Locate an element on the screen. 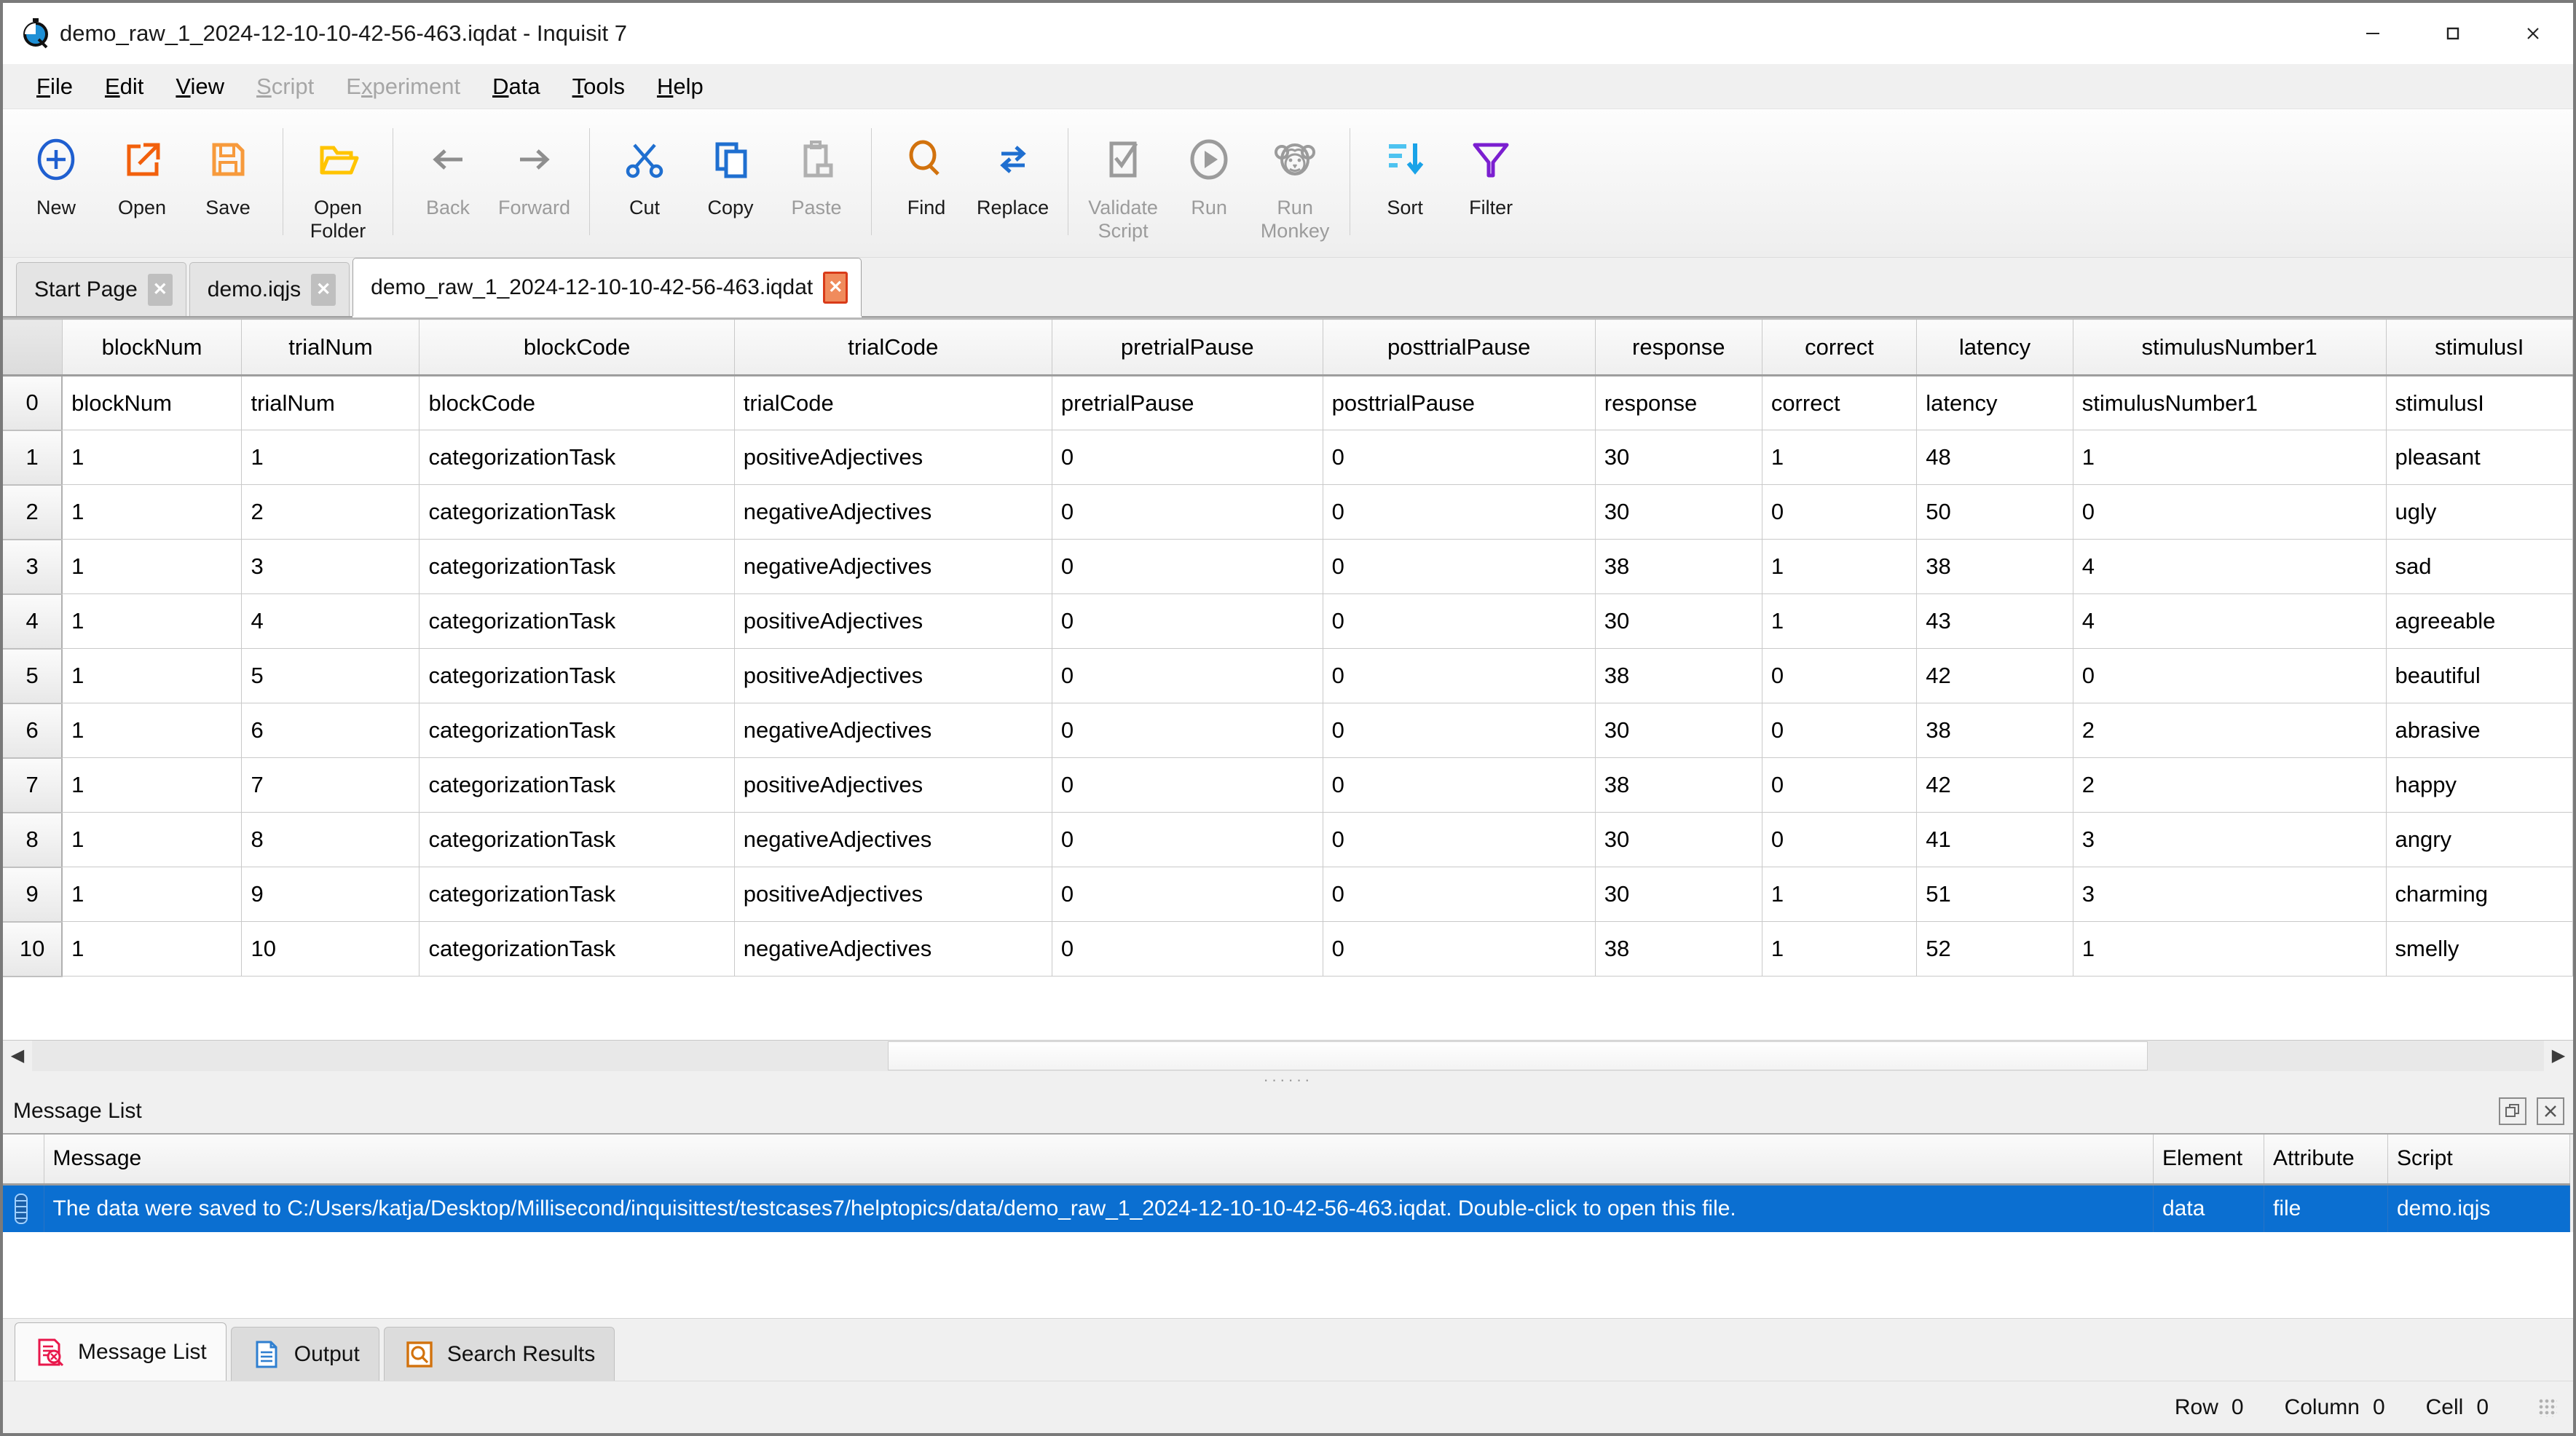 This screenshot has width=2576, height=1436. grid-cell: response is located at coordinates (1678, 402).